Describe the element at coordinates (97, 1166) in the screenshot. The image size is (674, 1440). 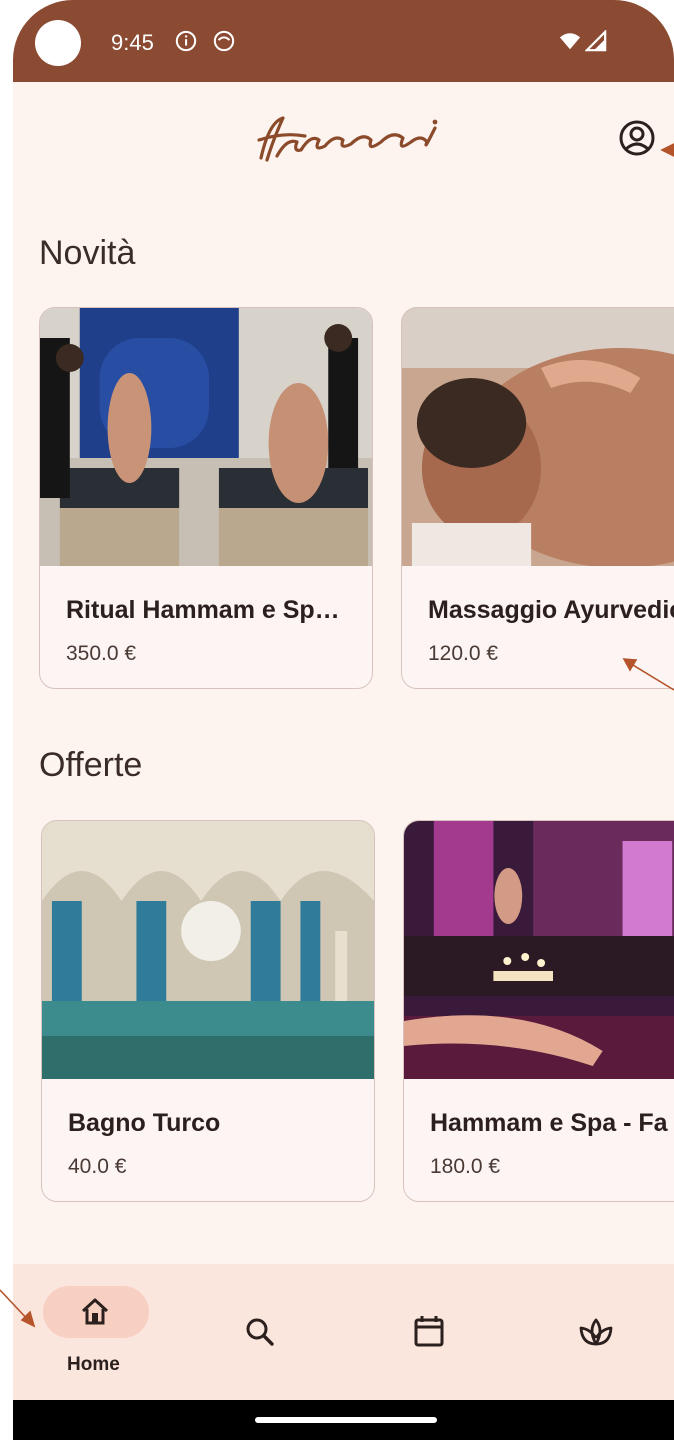
I see `card-price: 40.0 €` at that location.